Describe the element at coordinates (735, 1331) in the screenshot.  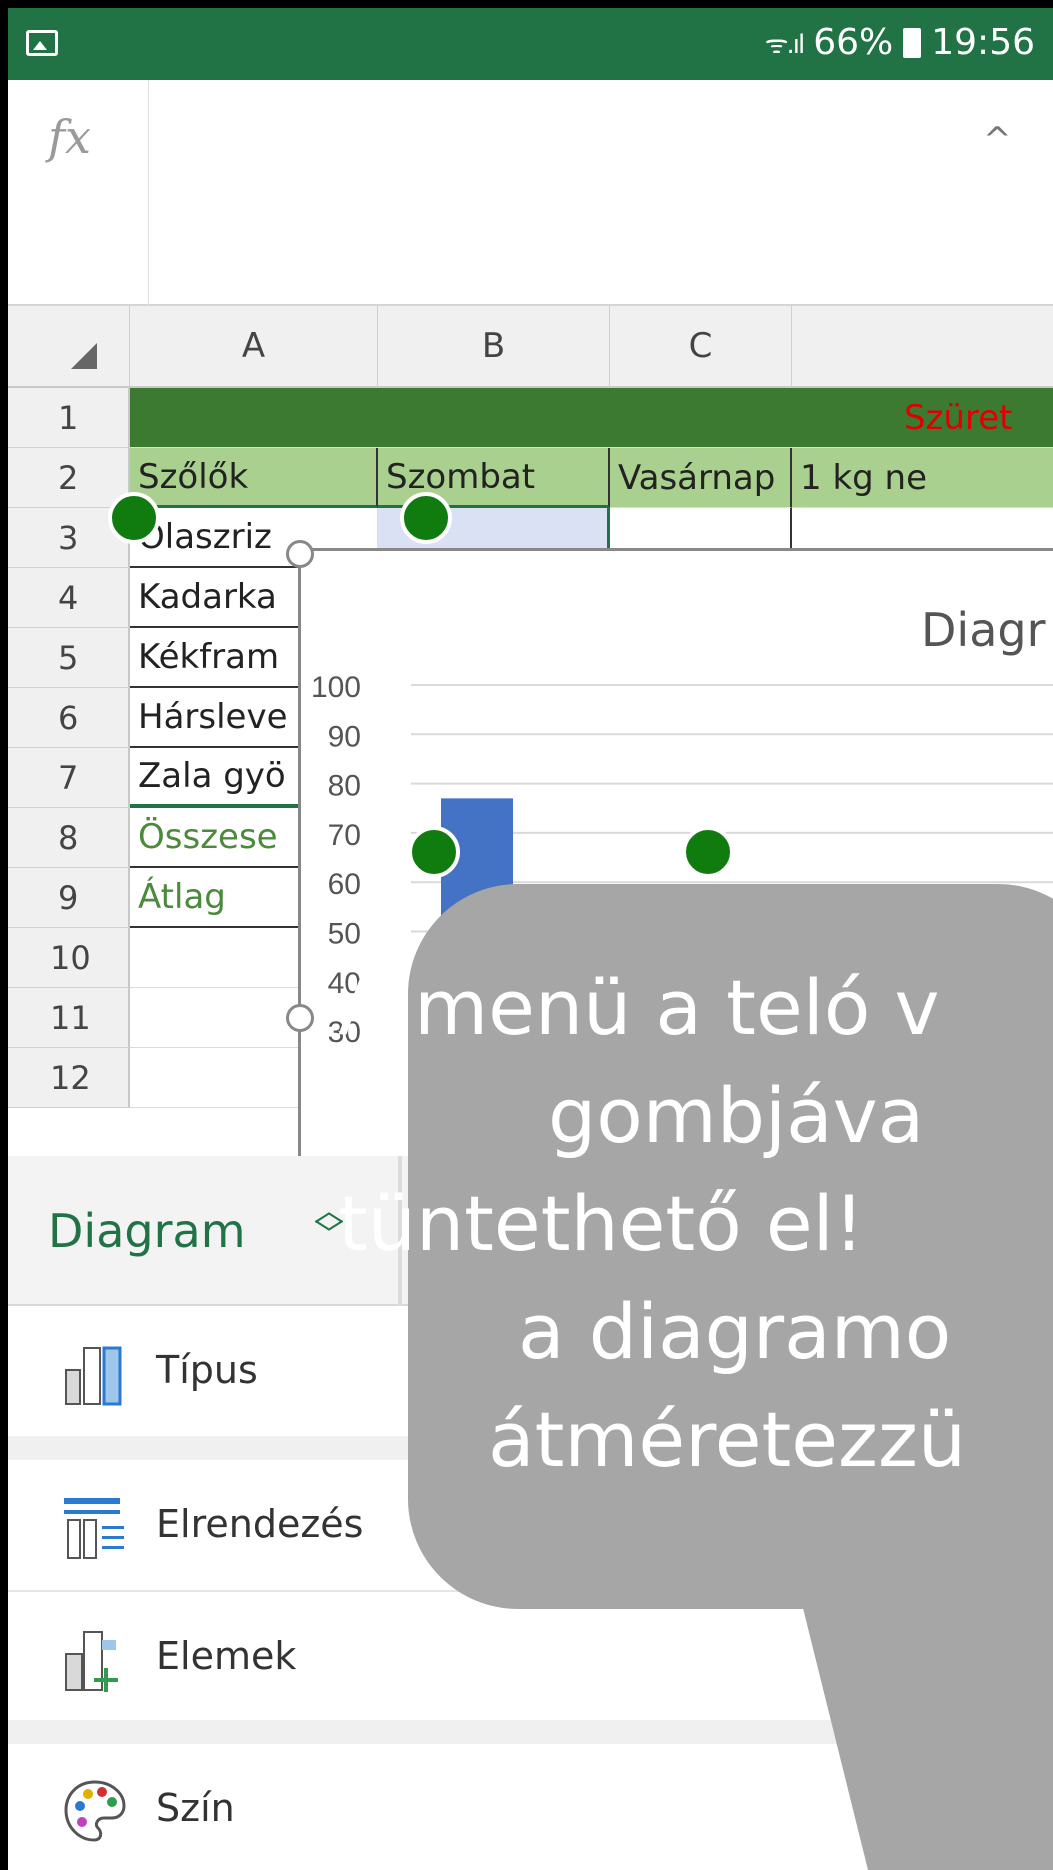
I see `callout-line-4: a diagramo` at that location.